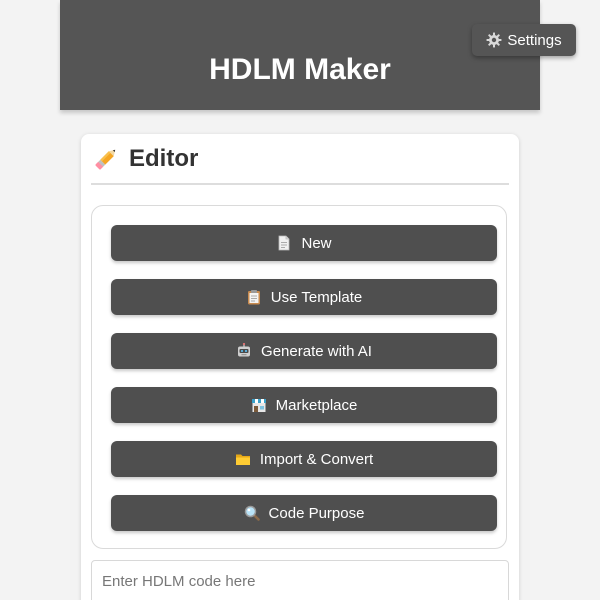  Describe the element at coordinates (106, 159) in the screenshot. I see `pencil-icon` at that location.